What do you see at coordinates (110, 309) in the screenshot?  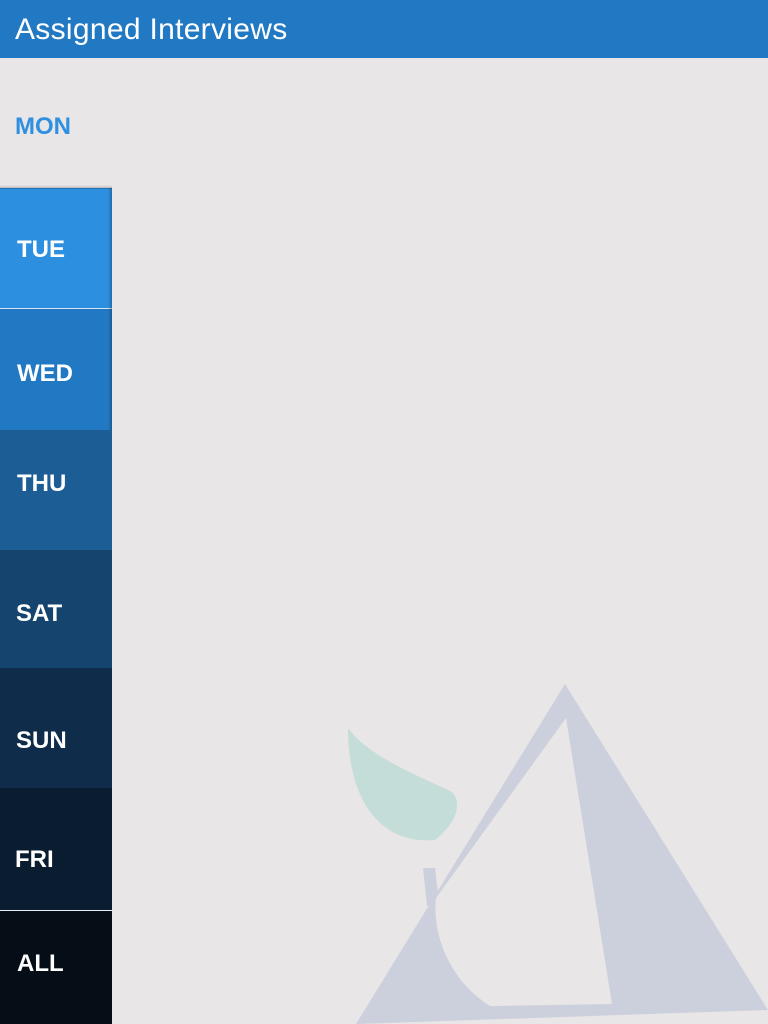 I see `tab-shadow-right` at bounding box center [110, 309].